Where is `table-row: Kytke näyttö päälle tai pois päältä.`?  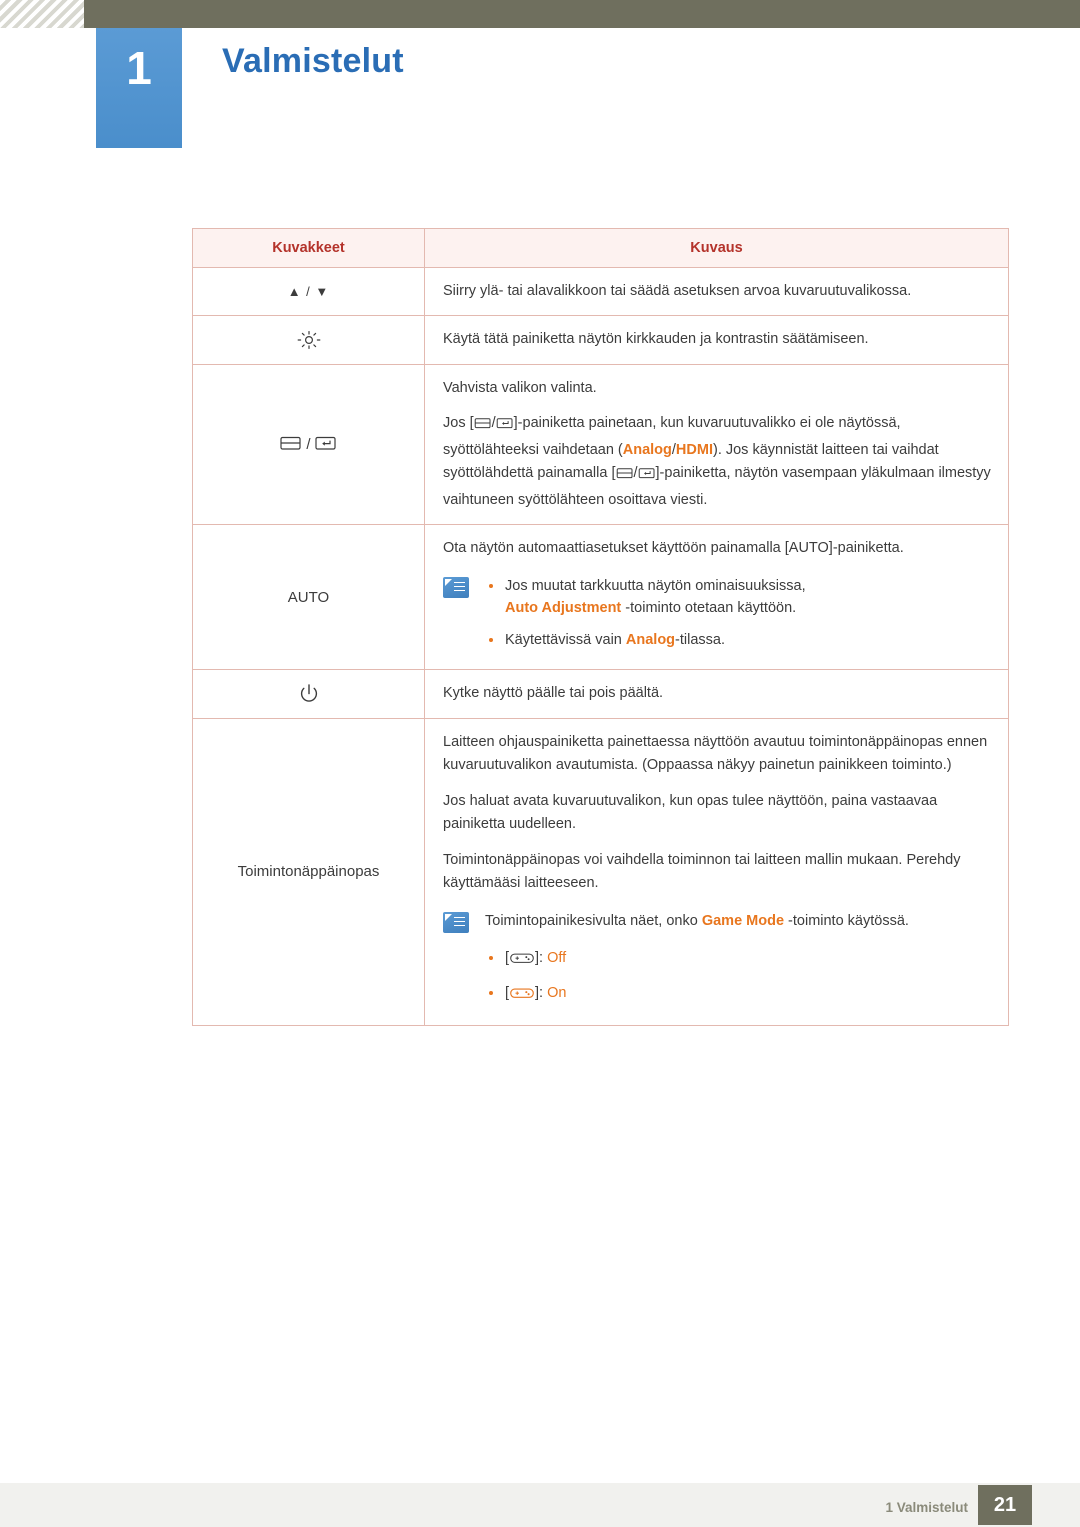 table-row: Kytke näyttö päälle tai pois päältä. is located at coordinates (600, 694).